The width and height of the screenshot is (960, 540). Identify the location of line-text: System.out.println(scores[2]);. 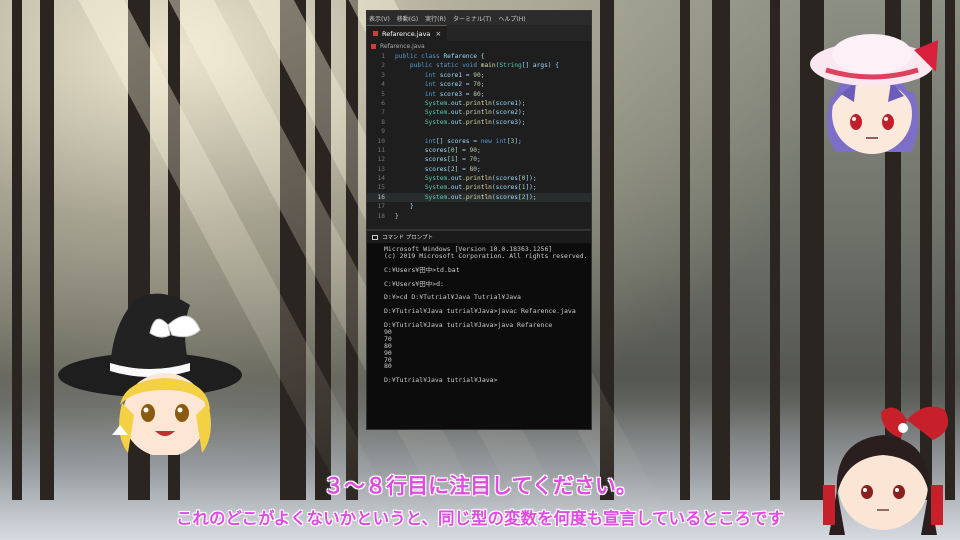
(480, 197).